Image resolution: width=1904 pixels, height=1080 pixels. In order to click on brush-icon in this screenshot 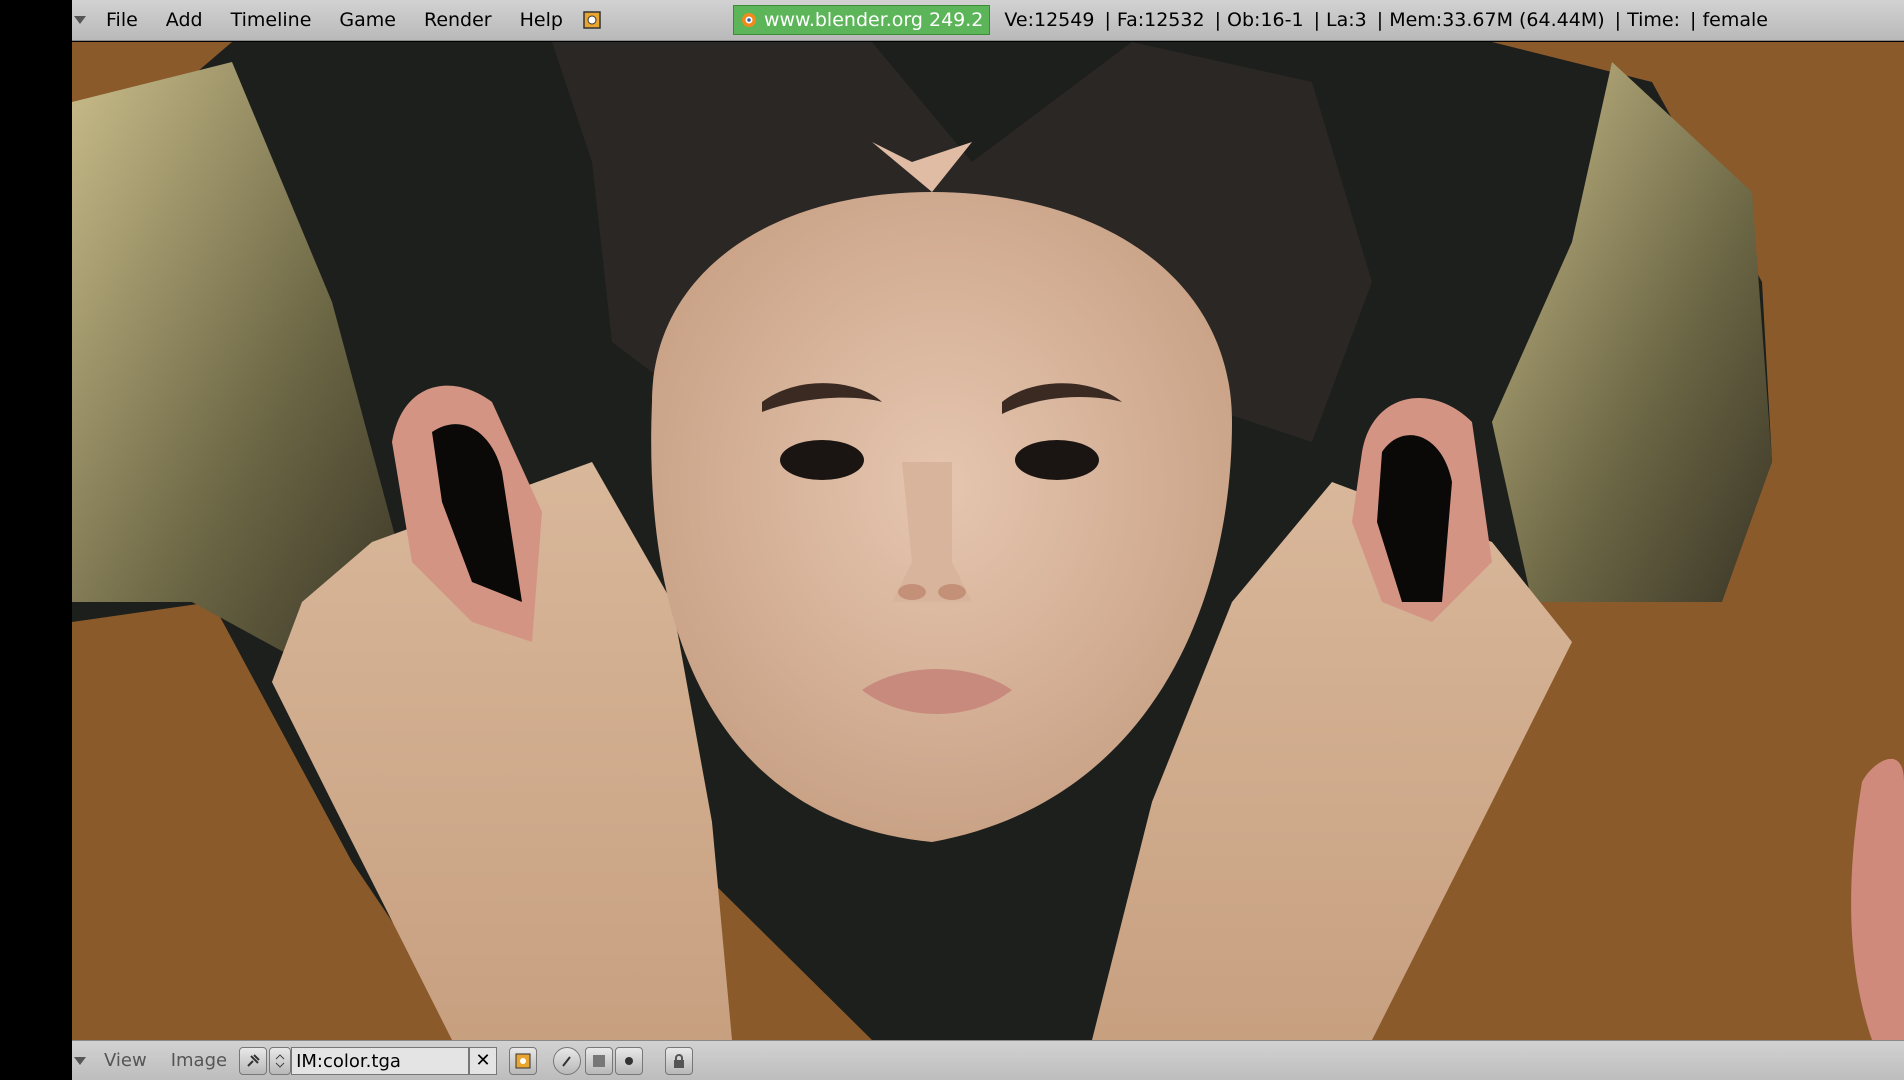, I will do `click(566, 1061)`.